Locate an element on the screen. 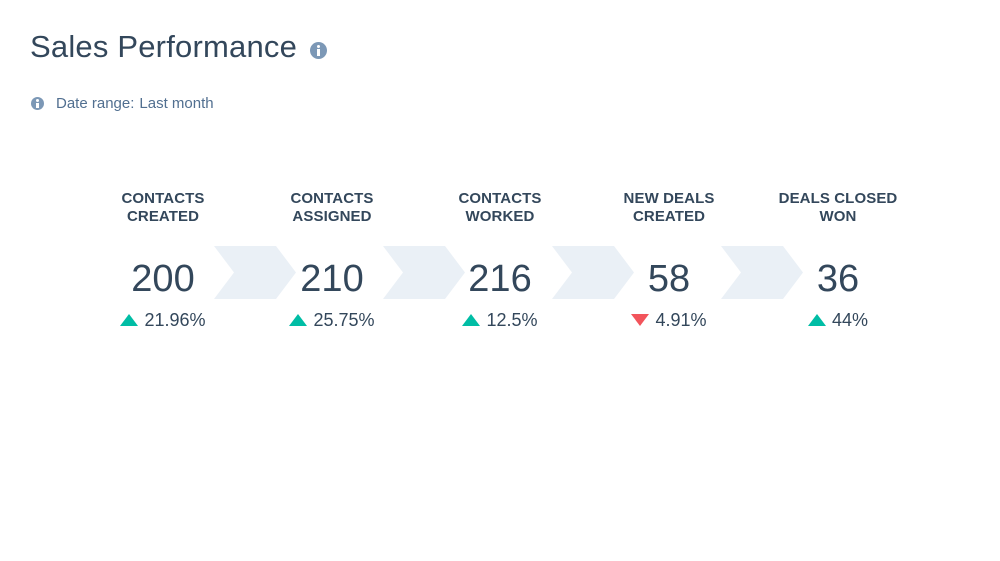 The image size is (1000, 561). stage-label: NEW DEALS CREATED is located at coordinates (669, 209).